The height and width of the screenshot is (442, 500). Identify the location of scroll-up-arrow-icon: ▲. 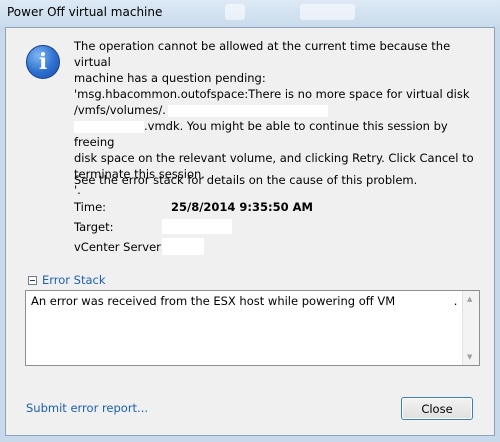
(469, 299).